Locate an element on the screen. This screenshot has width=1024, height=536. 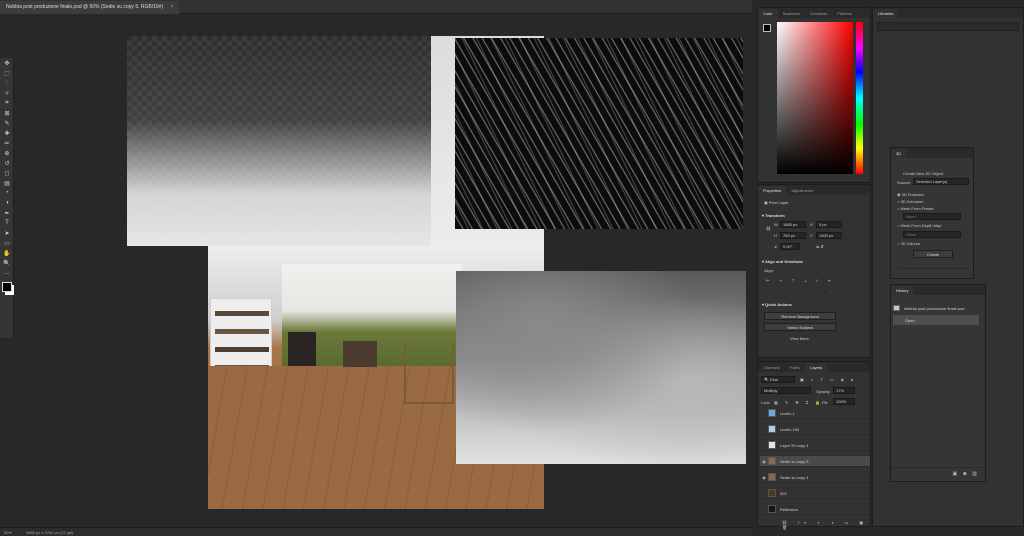
toolbar-color-swatches is located at coordinates (7, 287).